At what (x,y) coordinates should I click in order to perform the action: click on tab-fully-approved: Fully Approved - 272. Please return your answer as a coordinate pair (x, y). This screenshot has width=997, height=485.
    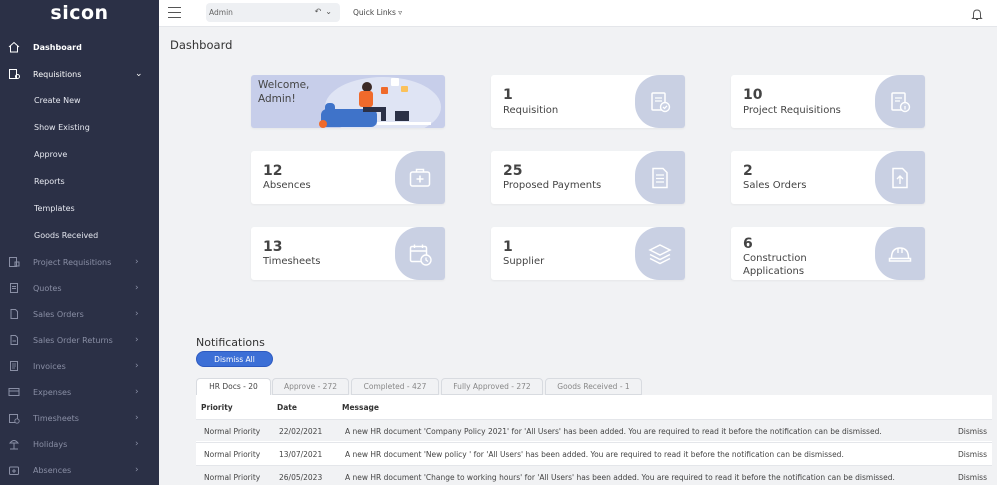
    Looking at the image, I should click on (492, 386).